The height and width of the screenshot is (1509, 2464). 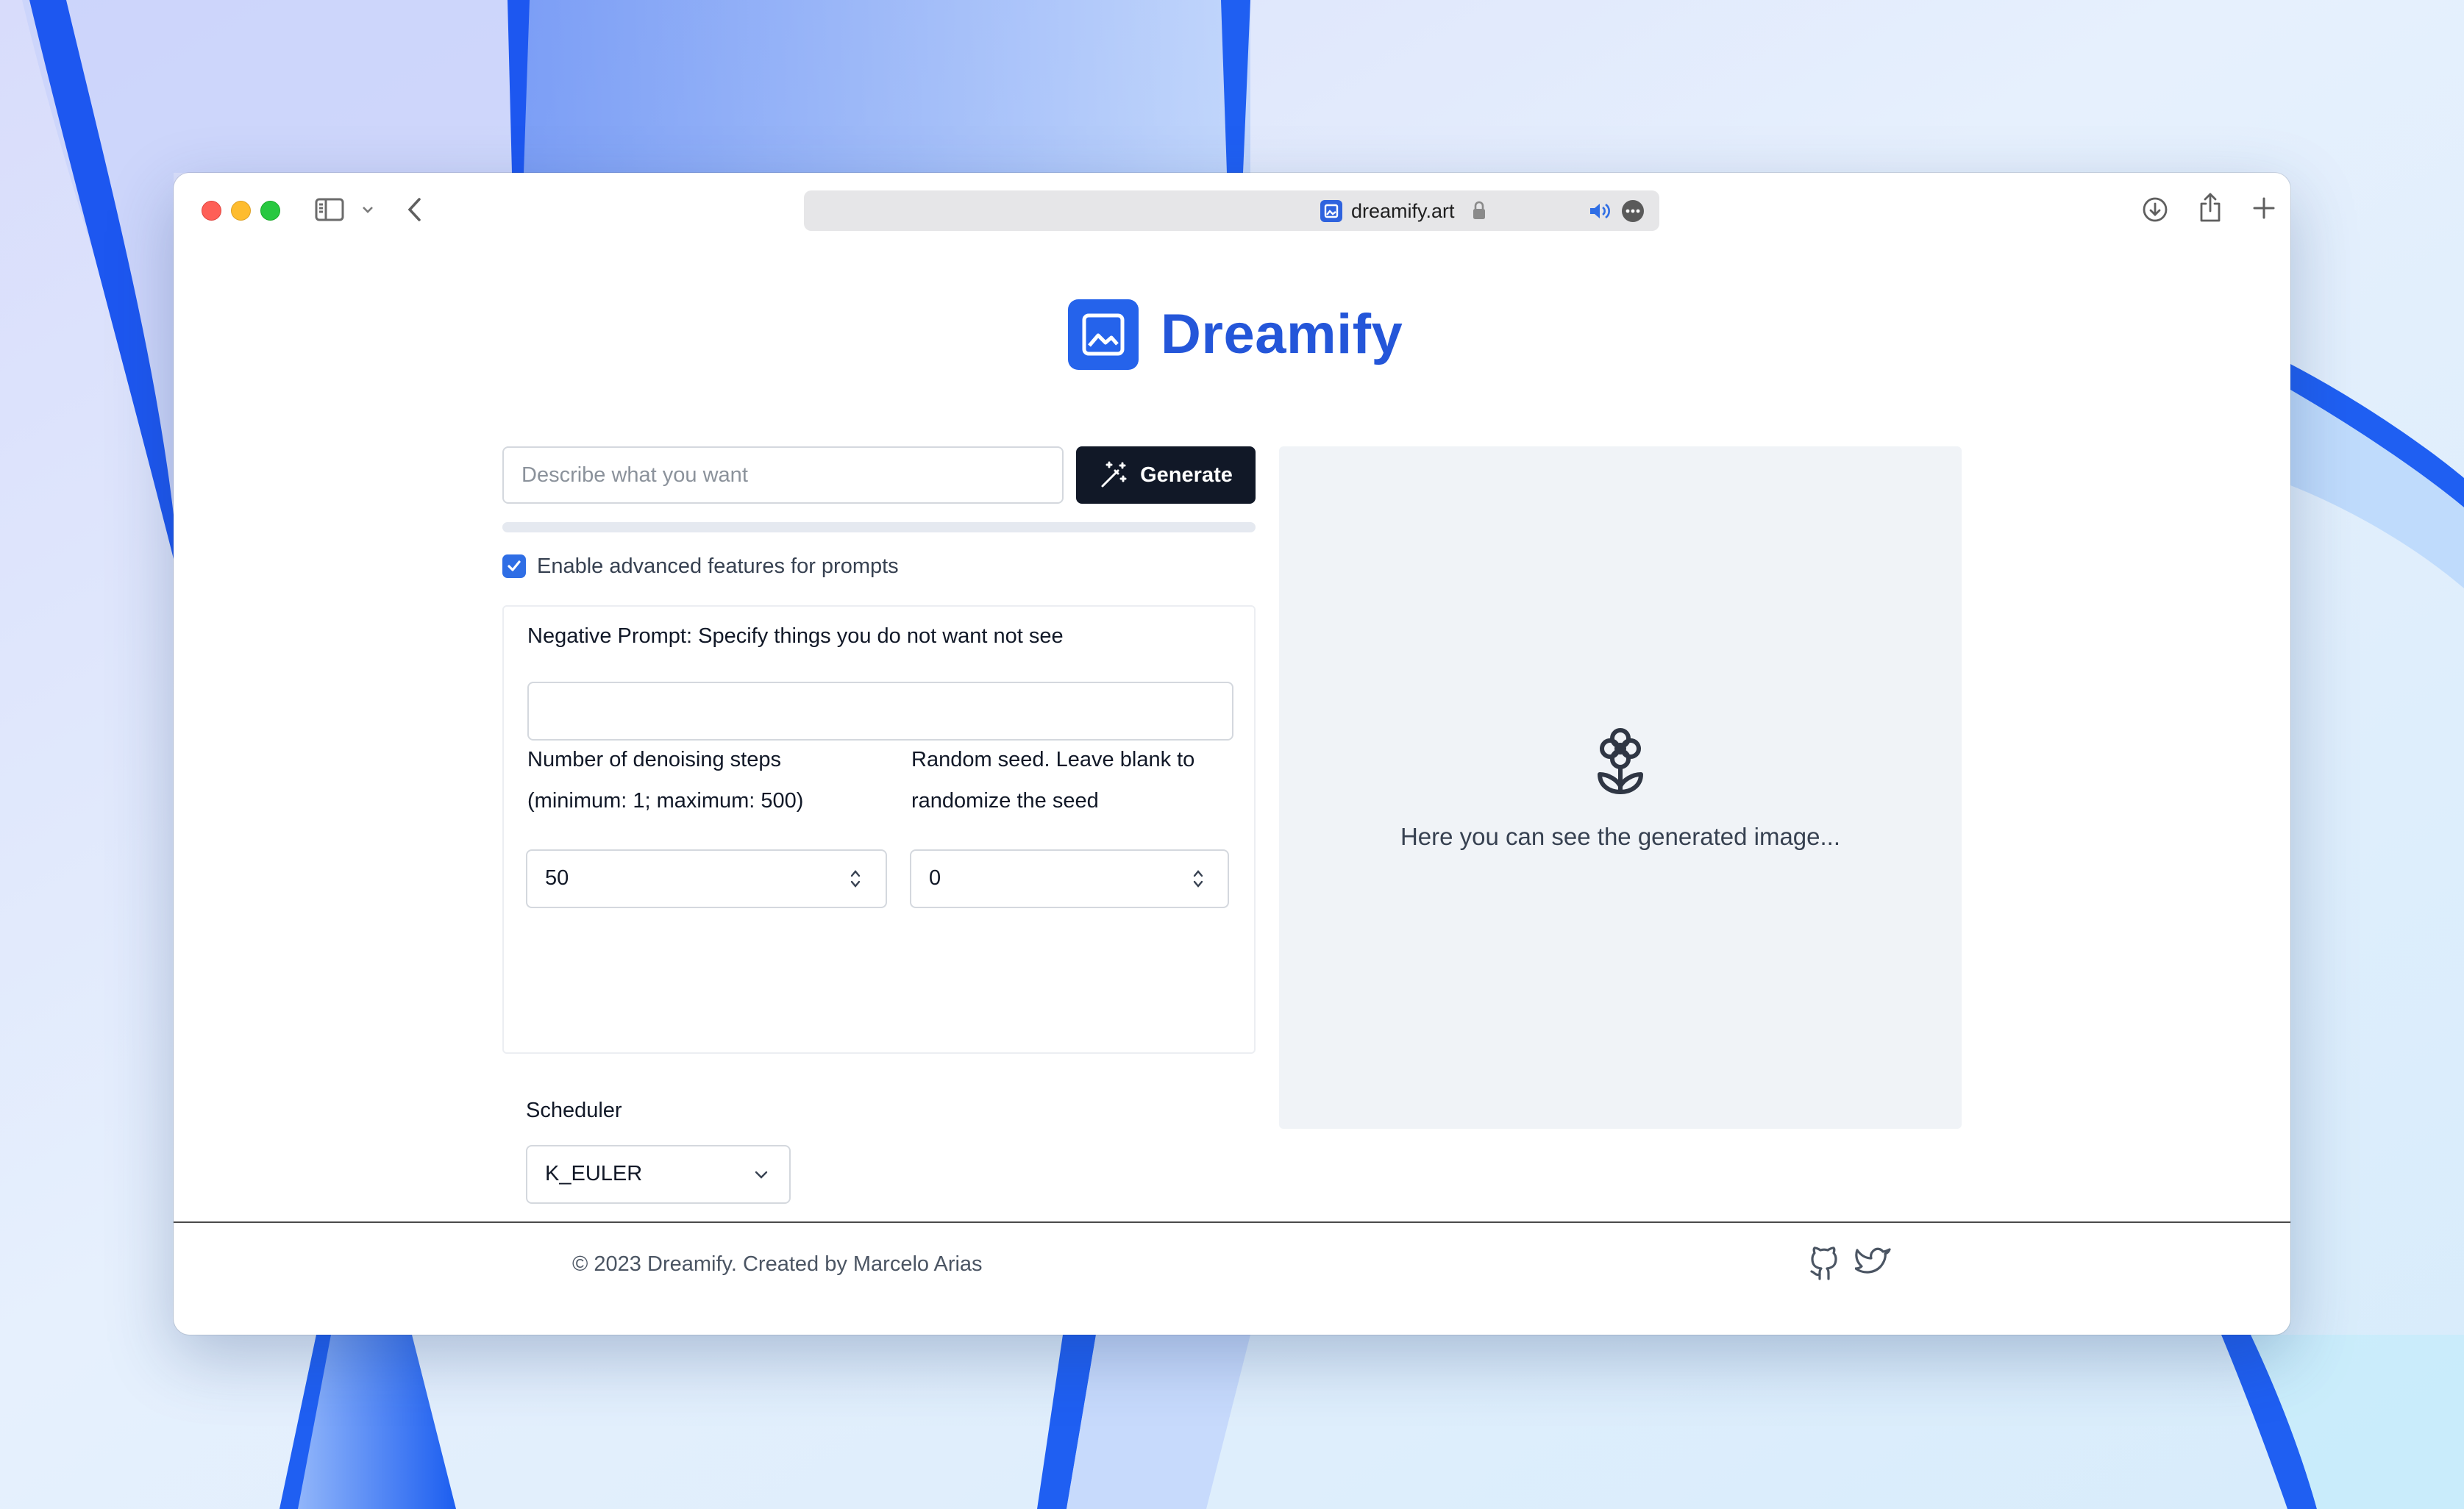 I want to click on generate-button: Generate, so click(x=1166, y=475).